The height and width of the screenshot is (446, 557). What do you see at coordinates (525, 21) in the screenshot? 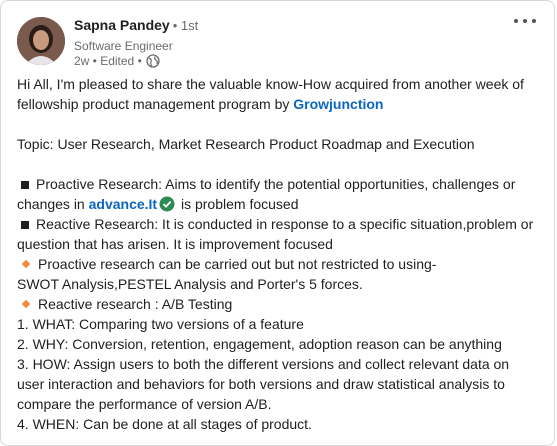
I see `more-options-button` at bounding box center [525, 21].